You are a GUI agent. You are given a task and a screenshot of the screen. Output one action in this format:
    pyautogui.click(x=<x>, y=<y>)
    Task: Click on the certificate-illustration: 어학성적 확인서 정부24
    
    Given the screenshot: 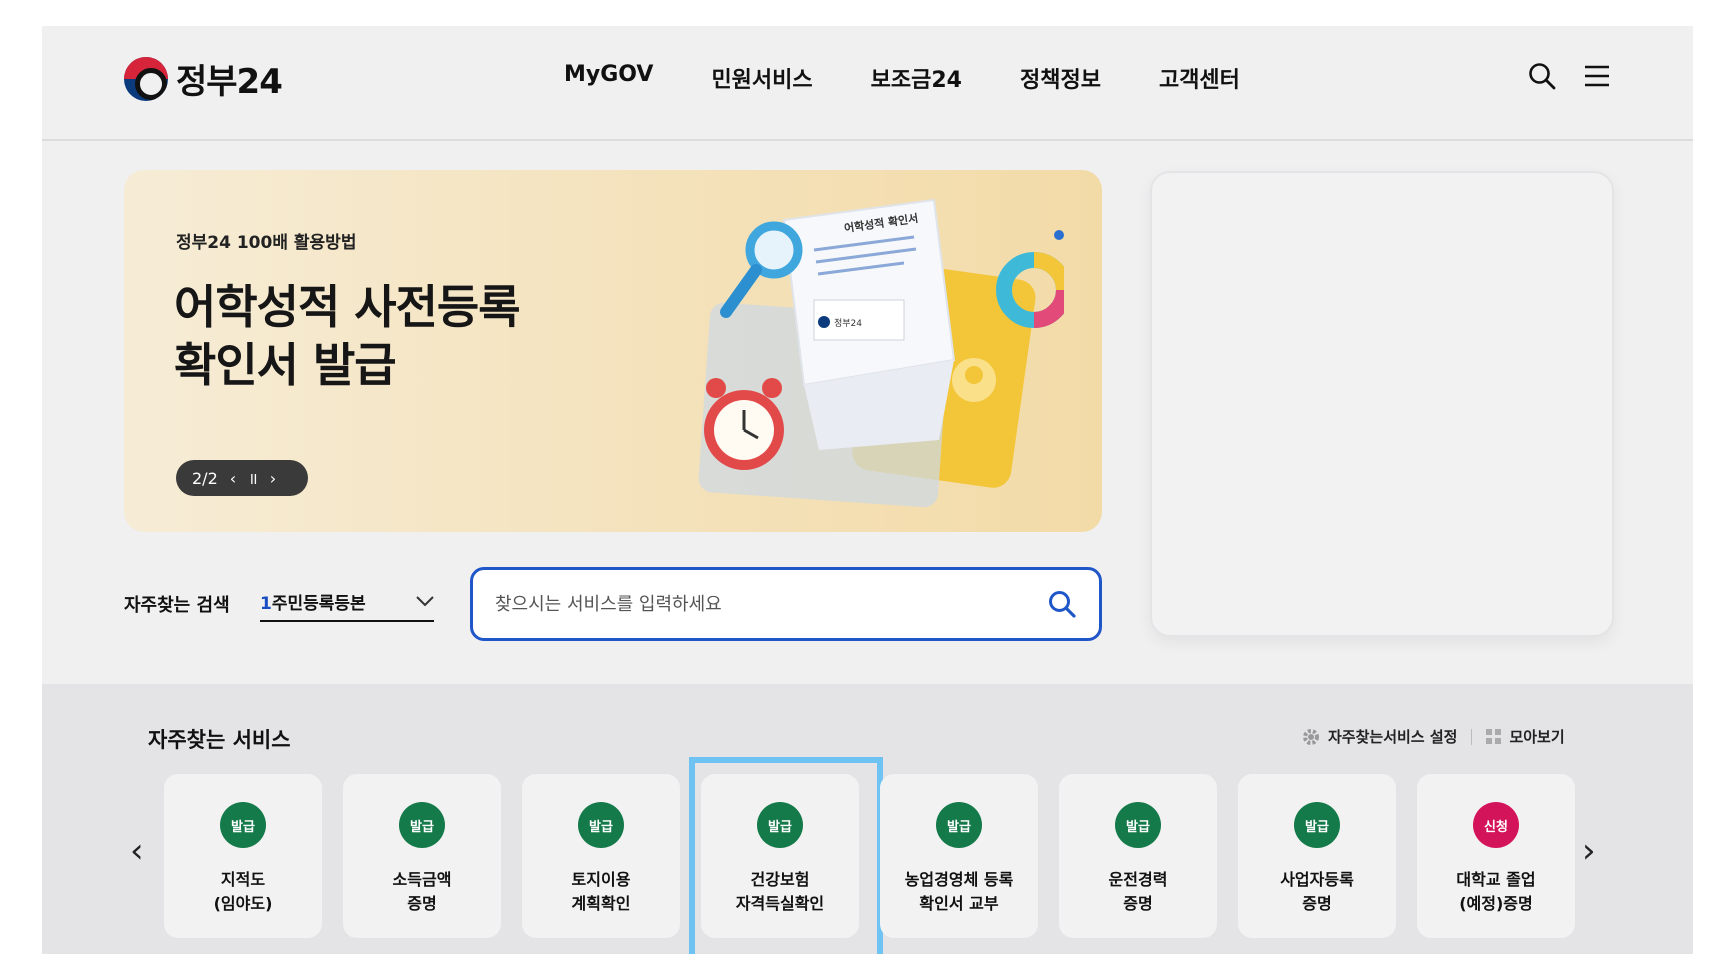 What is the action you would take?
    pyautogui.click(x=881, y=353)
    